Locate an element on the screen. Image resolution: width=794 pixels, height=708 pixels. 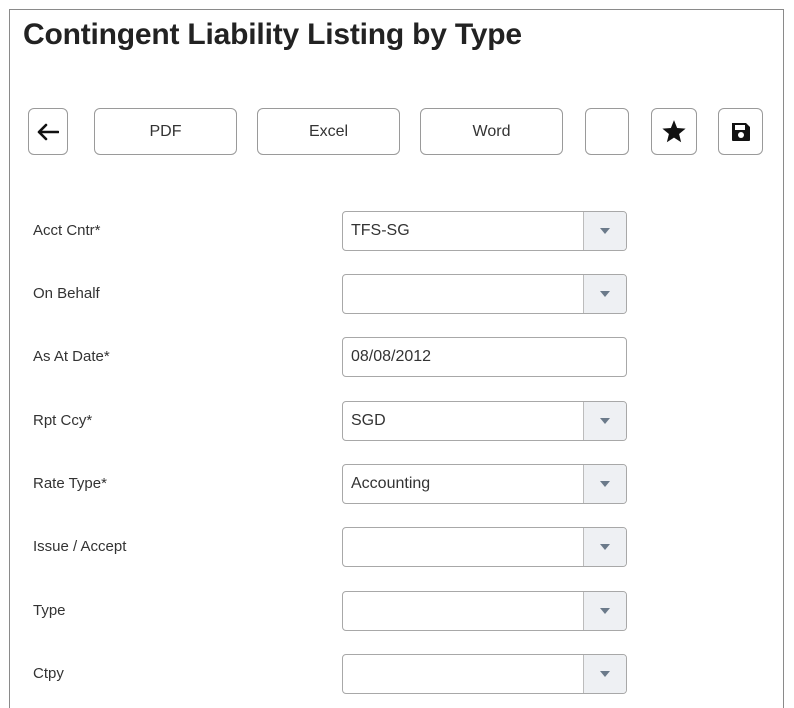
as-at-date-value: 08/08/2012 is located at coordinates (391, 356).